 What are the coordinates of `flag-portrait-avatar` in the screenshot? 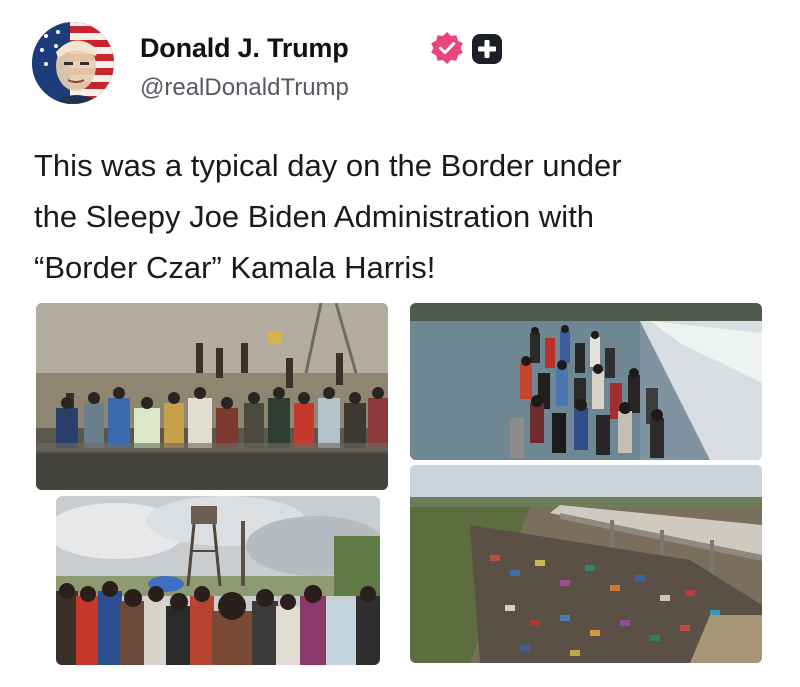 It's located at (73, 63).